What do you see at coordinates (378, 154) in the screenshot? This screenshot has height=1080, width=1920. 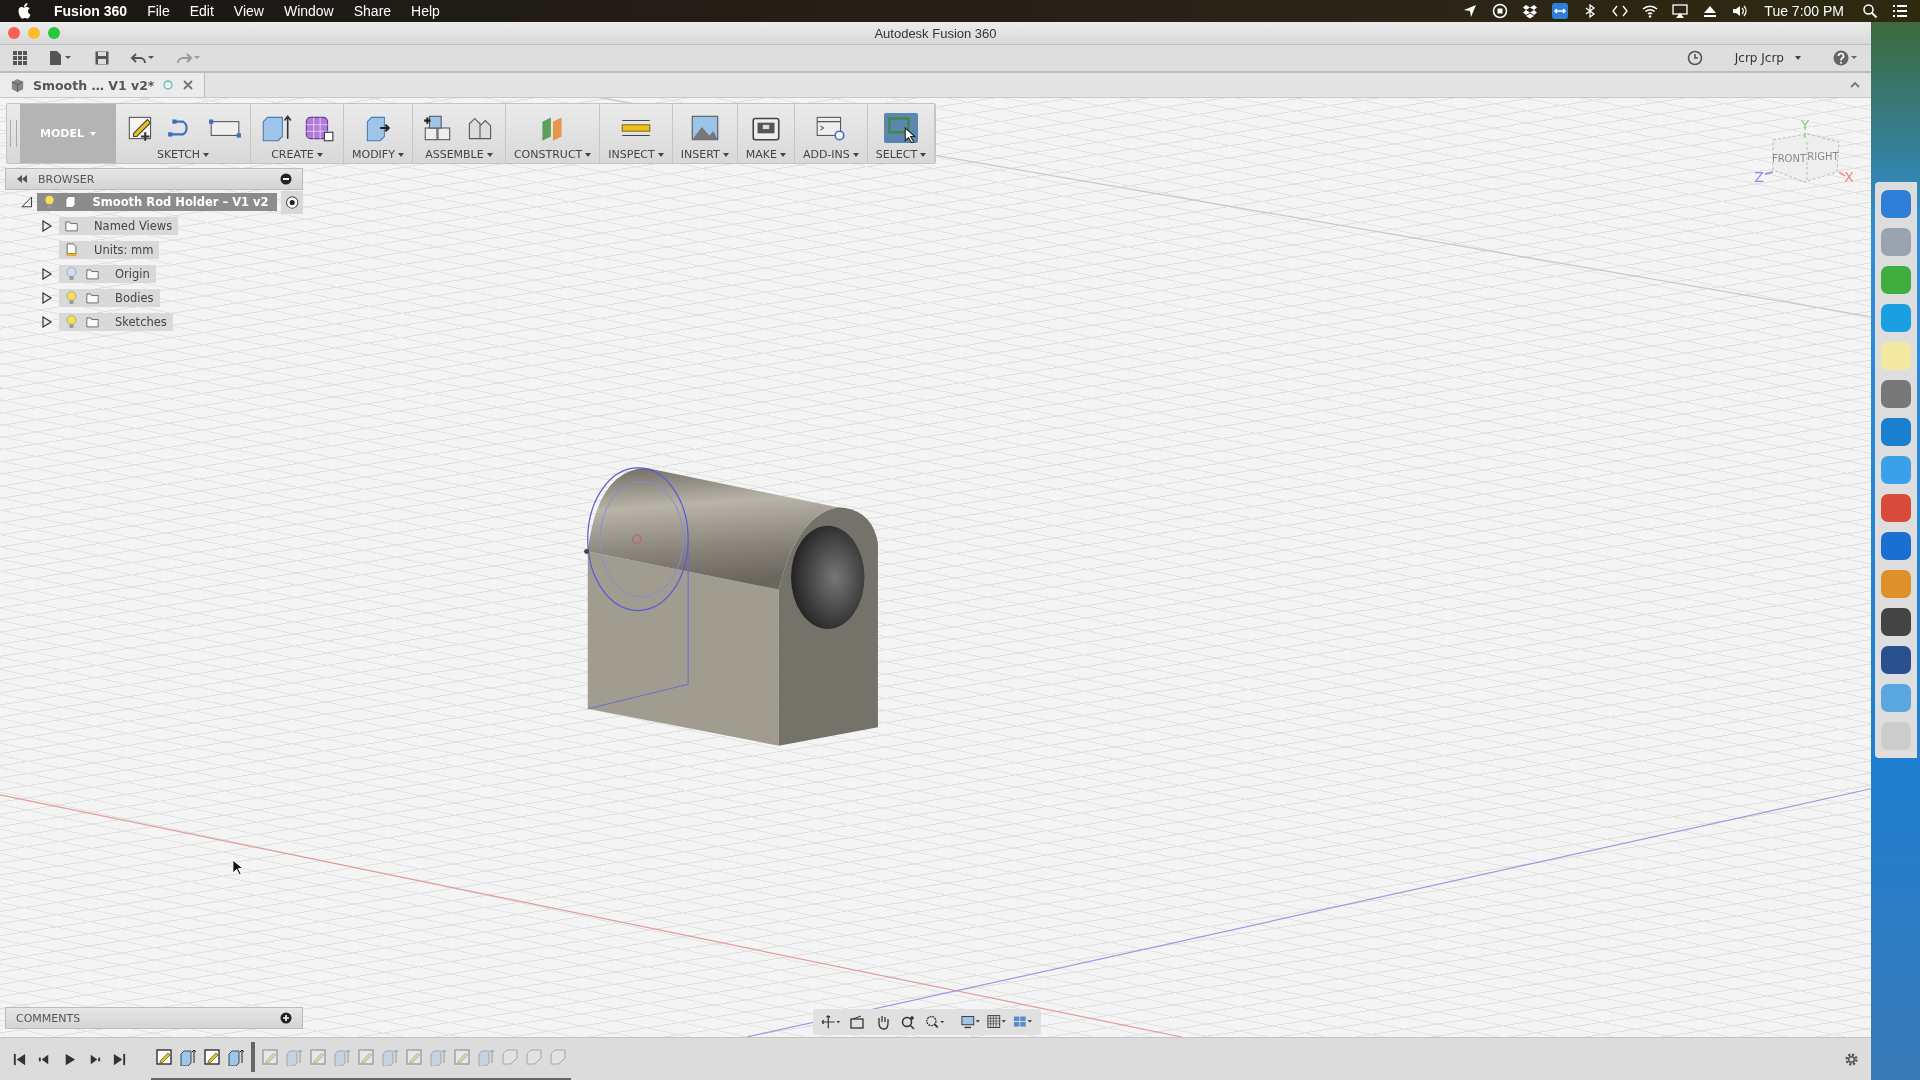 I see `ribbon-group-button: MODIFY` at bounding box center [378, 154].